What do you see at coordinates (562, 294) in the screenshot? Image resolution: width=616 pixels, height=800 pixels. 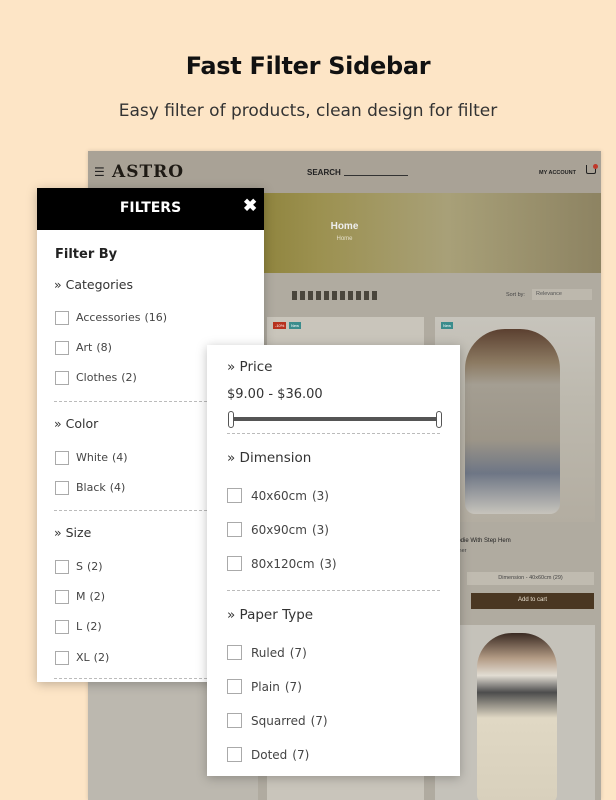 I see `sort-select: Relevance` at bounding box center [562, 294].